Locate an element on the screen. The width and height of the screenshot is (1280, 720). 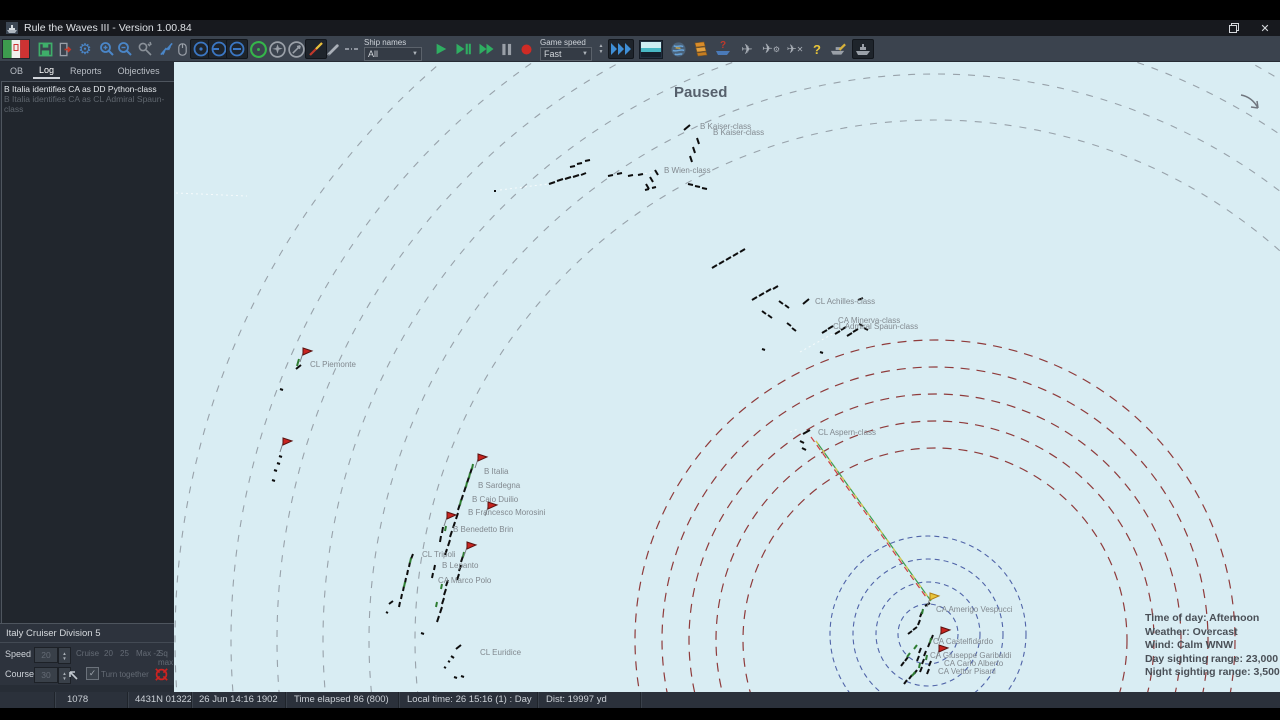
day-sighting-range: Day sighting range: 23,000 yds is located at coordinates (1212, 658).